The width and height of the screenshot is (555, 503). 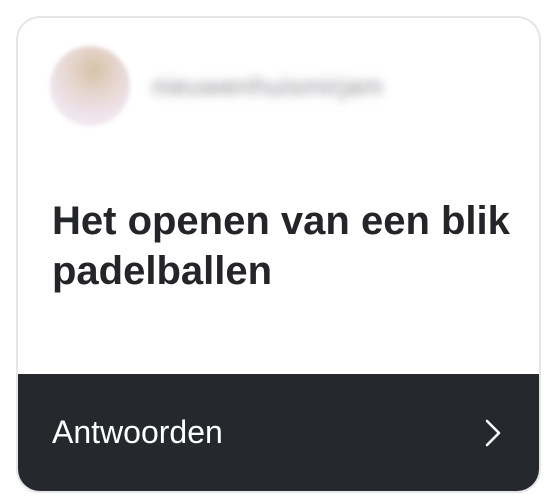 What do you see at coordinates (267, 86) in the screenshot?
I see `username: nieuwenhuismirjam` at bounding box center [267, 86].